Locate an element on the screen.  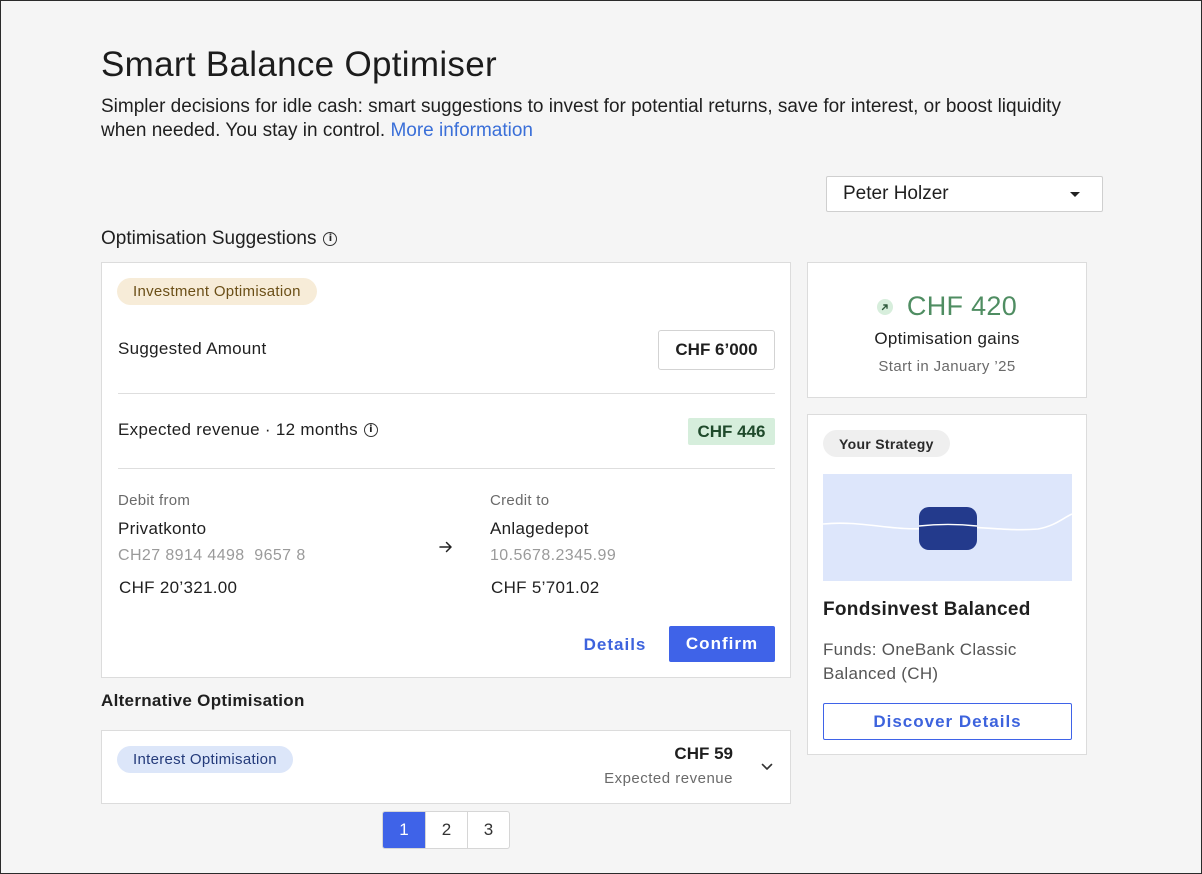
gain-label: Optimisation gains is located at coordinates (947, 338).